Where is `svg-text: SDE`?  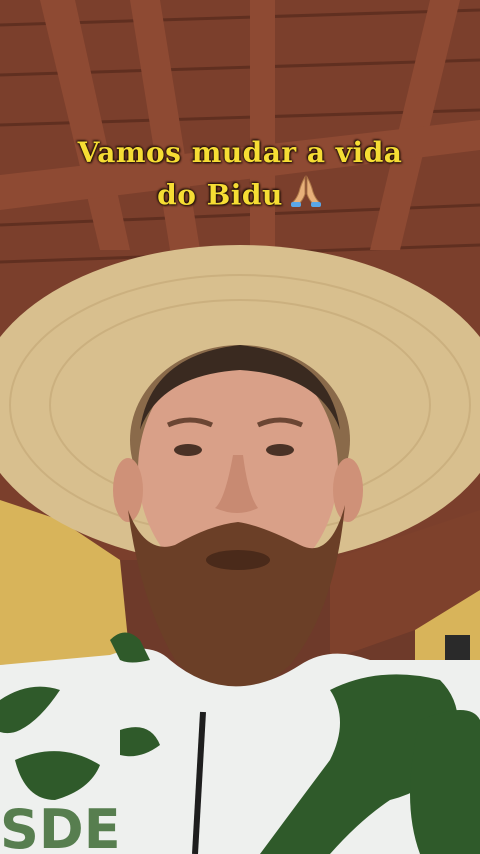 svg-text: SDE is located at coordinates (60, 826).